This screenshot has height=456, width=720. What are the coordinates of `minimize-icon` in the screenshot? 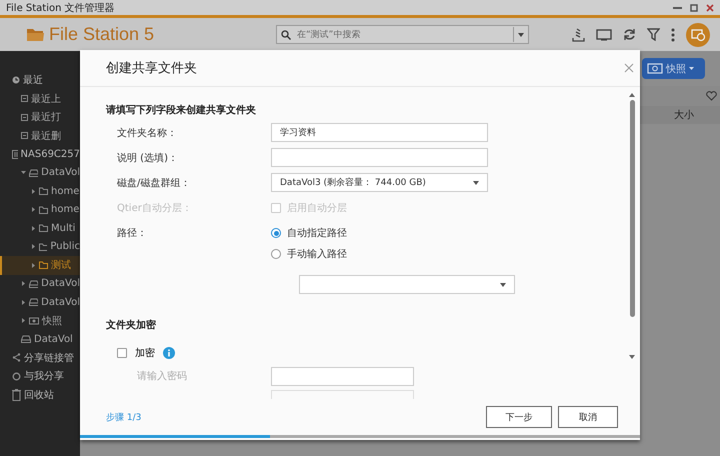 It's located at (677, 7).